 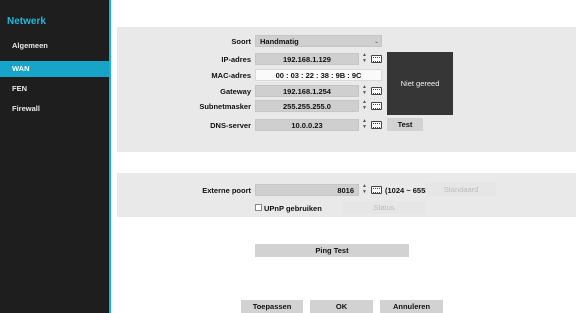 I want to click on ip-field: 192.168.1.129, so click(x=307, y=59).